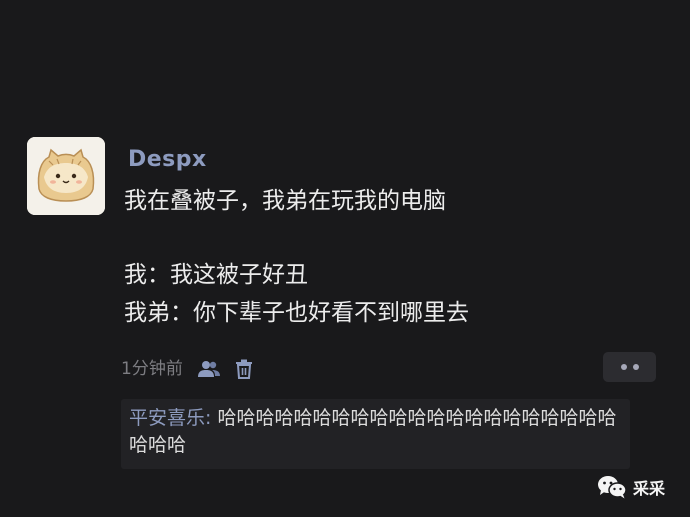  Describe the element at coordinates (244, 369) in the screenshot. I see `trash-icon` at that location.